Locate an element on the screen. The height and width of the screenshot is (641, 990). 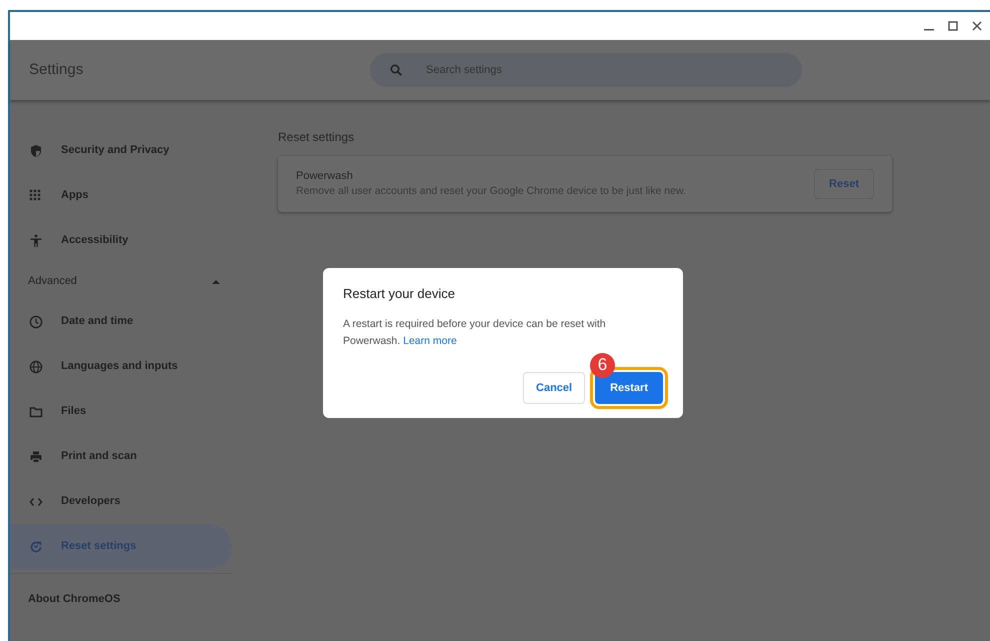
learn-more-link: Learn more is located at coordinates (430, 340).